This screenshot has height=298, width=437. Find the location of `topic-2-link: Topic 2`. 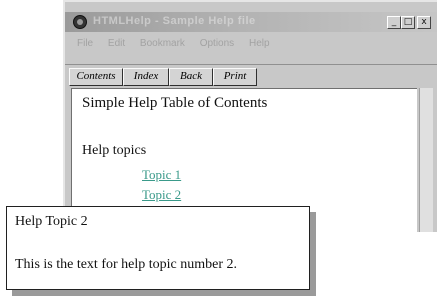

topic-2-link: Topic 2 is located at coordinates (161, 195).